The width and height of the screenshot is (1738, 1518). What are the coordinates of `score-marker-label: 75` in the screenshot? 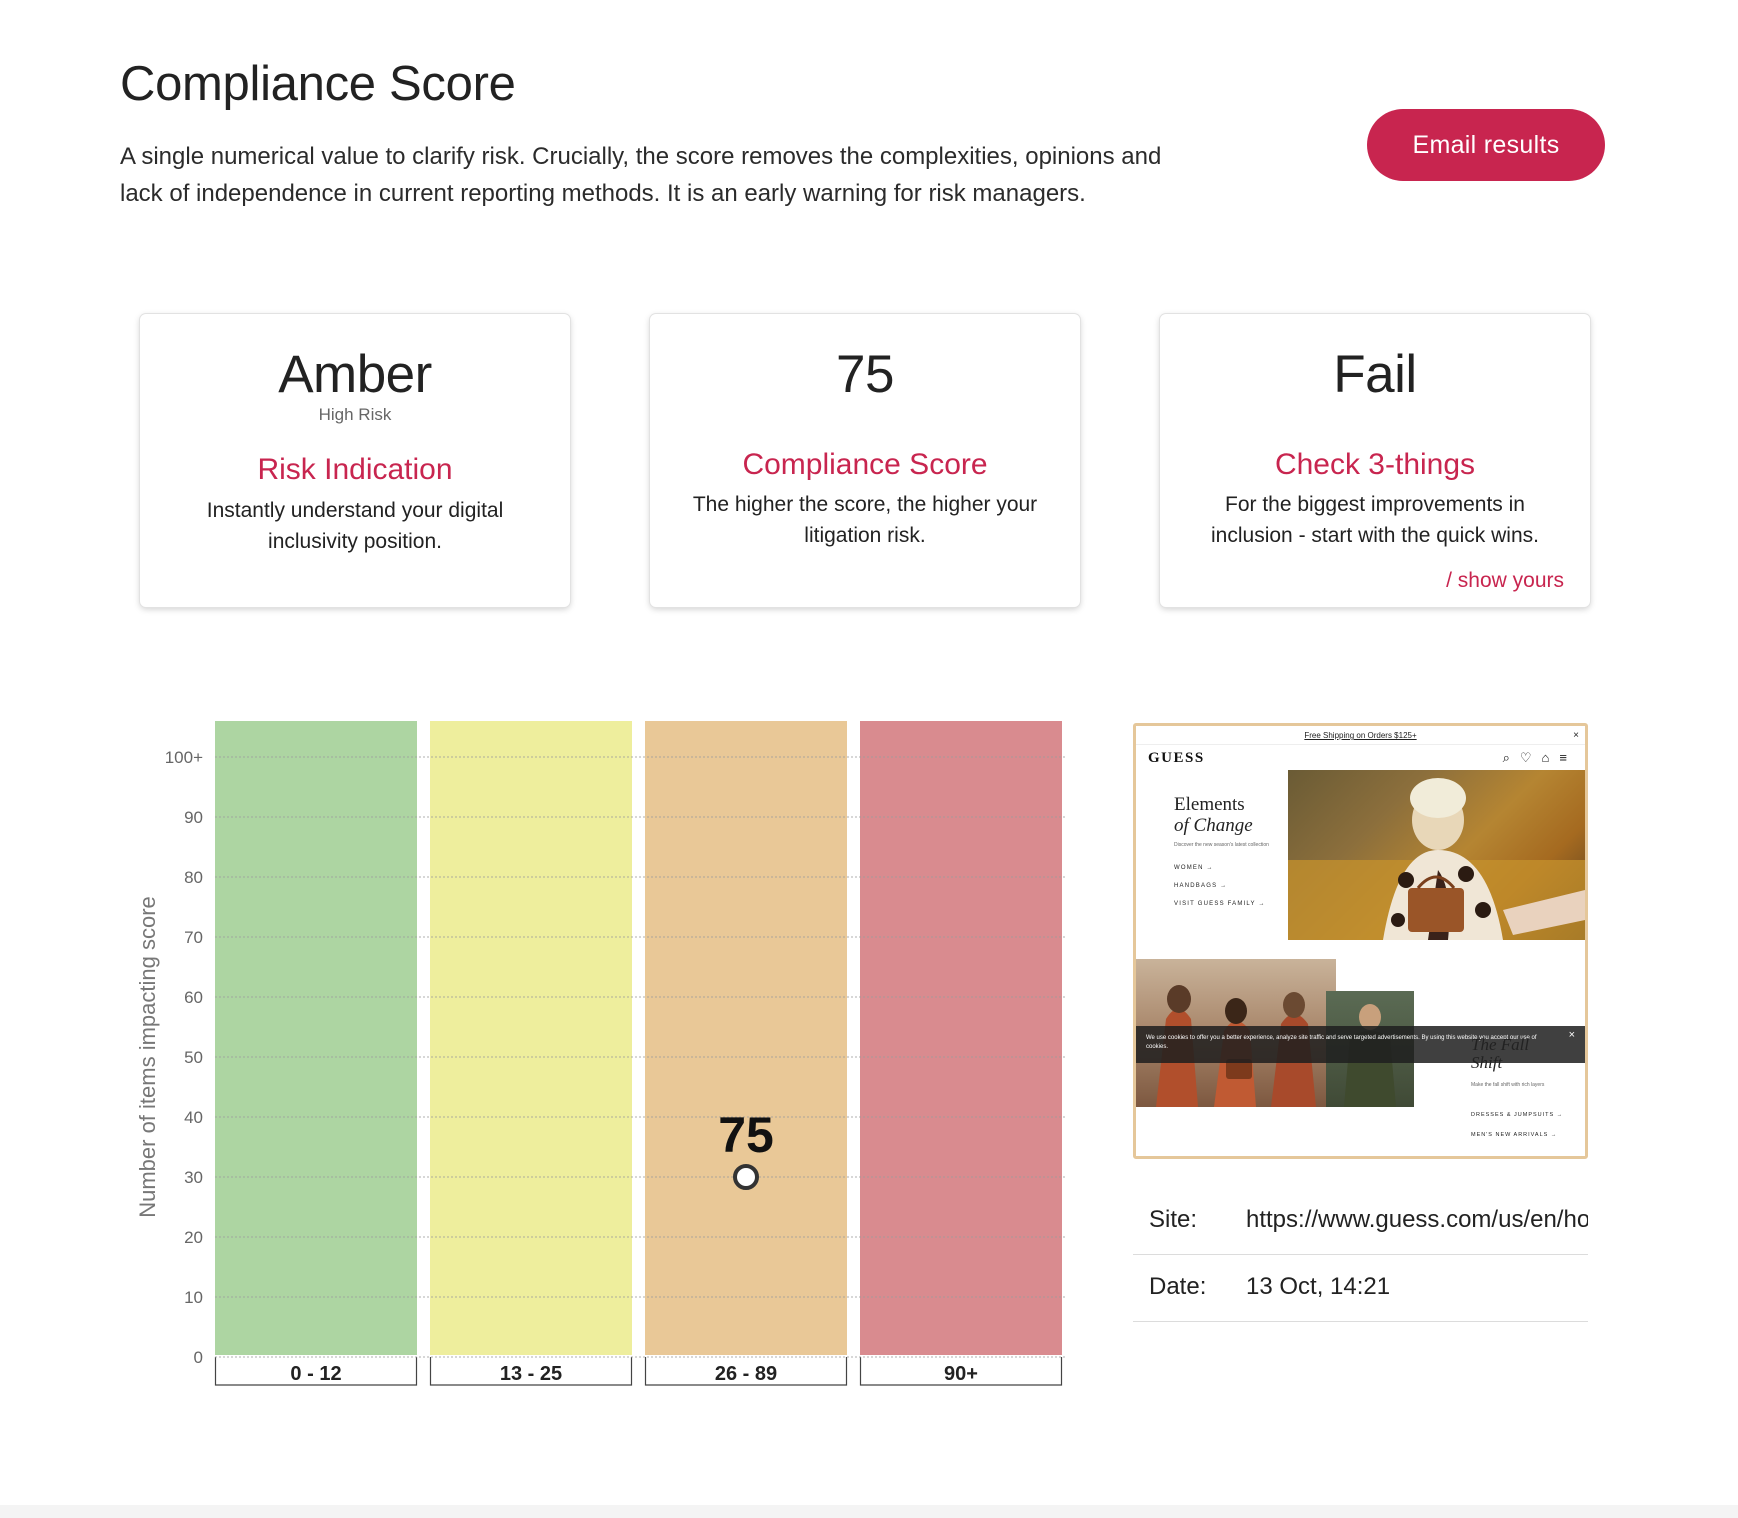 It's located at (746, 1135).